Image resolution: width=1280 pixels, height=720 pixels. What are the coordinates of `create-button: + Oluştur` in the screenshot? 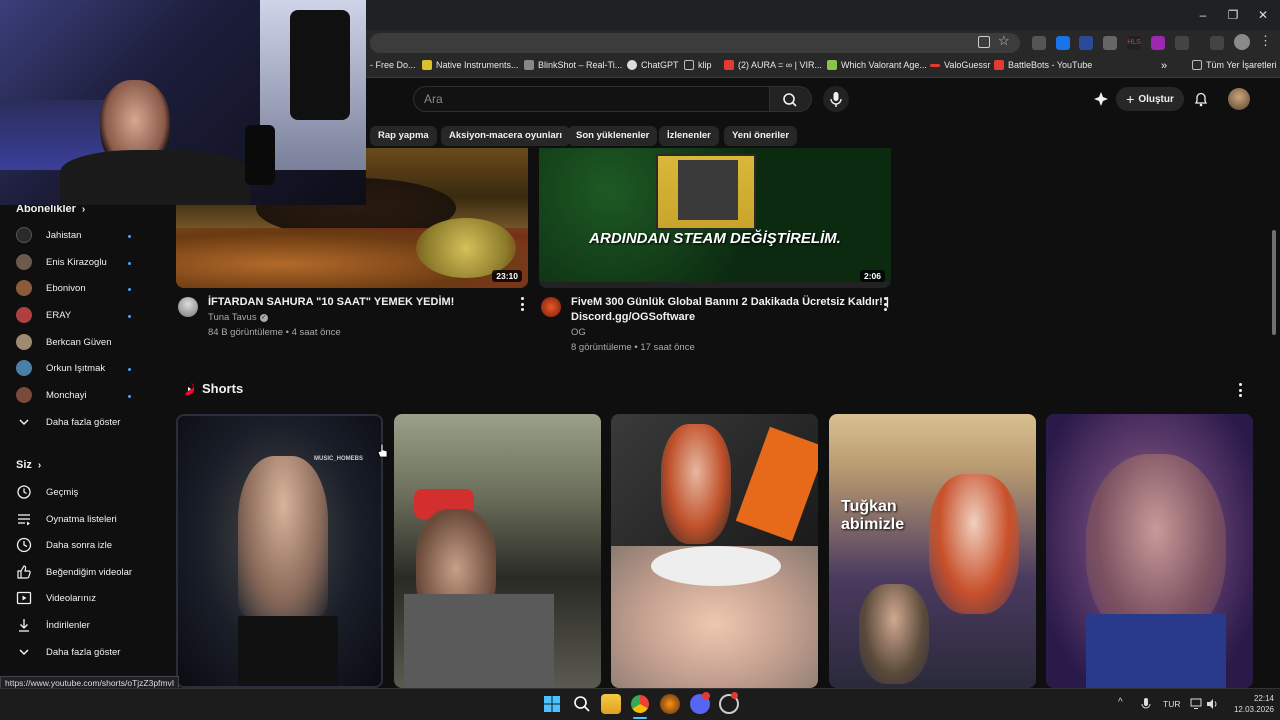 It's located at (1150, 99).